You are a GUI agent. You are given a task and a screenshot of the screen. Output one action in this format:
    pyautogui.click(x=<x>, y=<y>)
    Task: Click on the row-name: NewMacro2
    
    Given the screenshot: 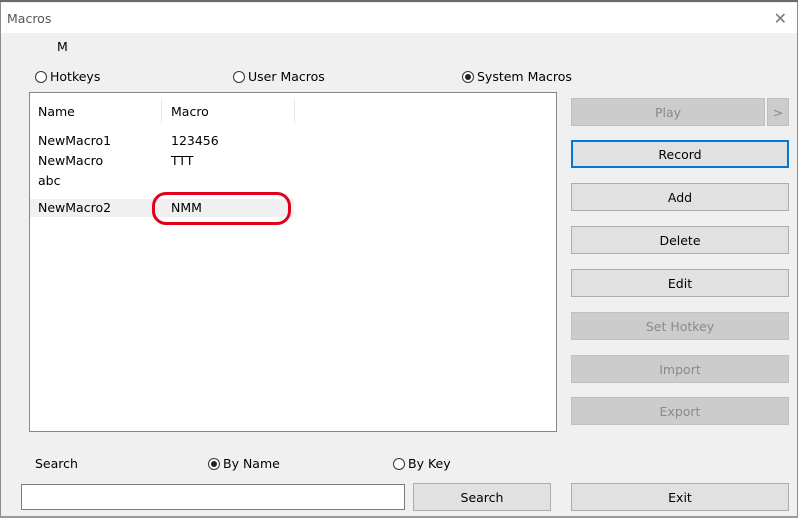 What is the action you would take?
    pyautogui.click(x=75, y=207)
    